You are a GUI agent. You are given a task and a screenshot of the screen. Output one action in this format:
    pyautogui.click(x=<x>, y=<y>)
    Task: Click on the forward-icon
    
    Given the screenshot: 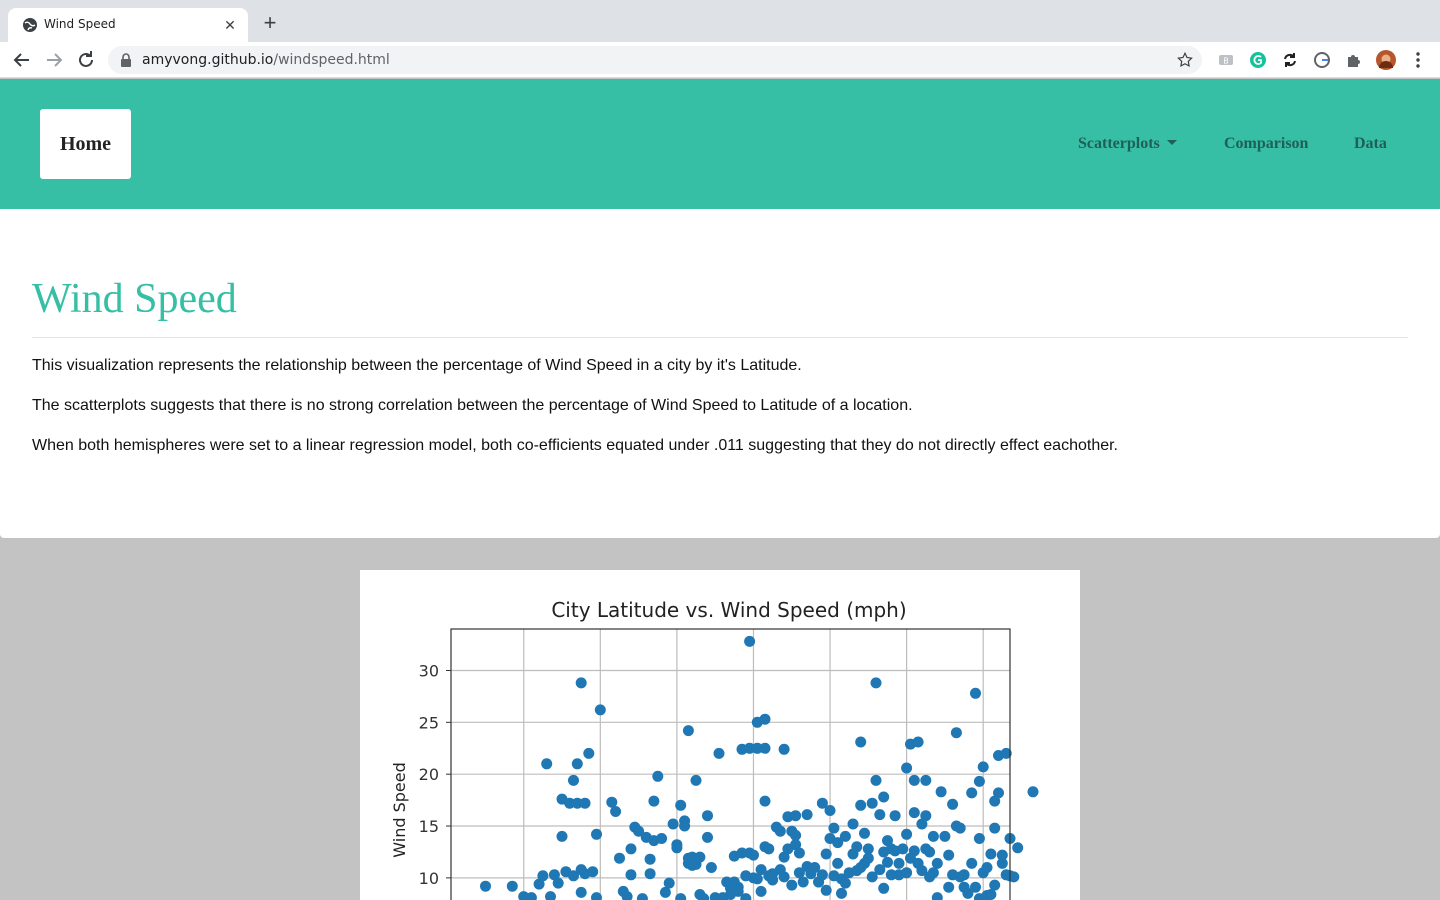 What is the action you would take?
    pyautogui.click(x=54, y=60)
    